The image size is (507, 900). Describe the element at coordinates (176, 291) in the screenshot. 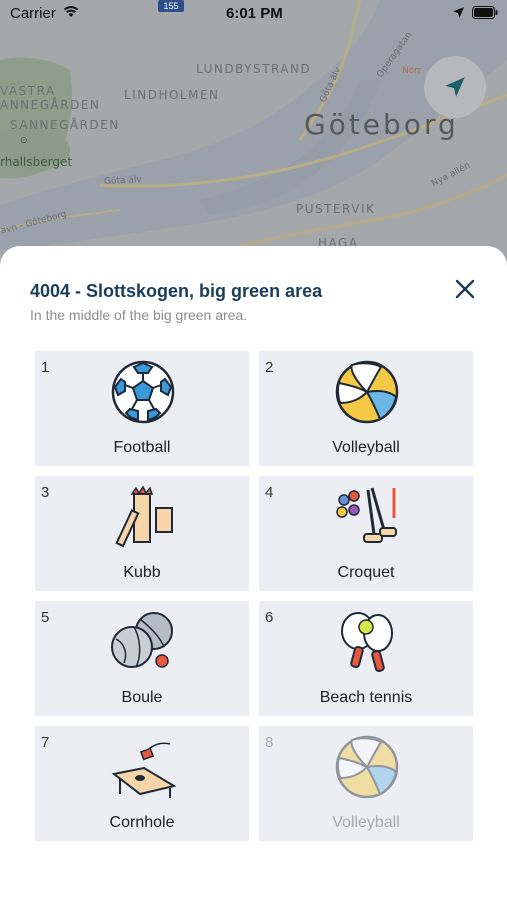

I see `location-title: 4004 - Slottskogen, big green area` at that location.